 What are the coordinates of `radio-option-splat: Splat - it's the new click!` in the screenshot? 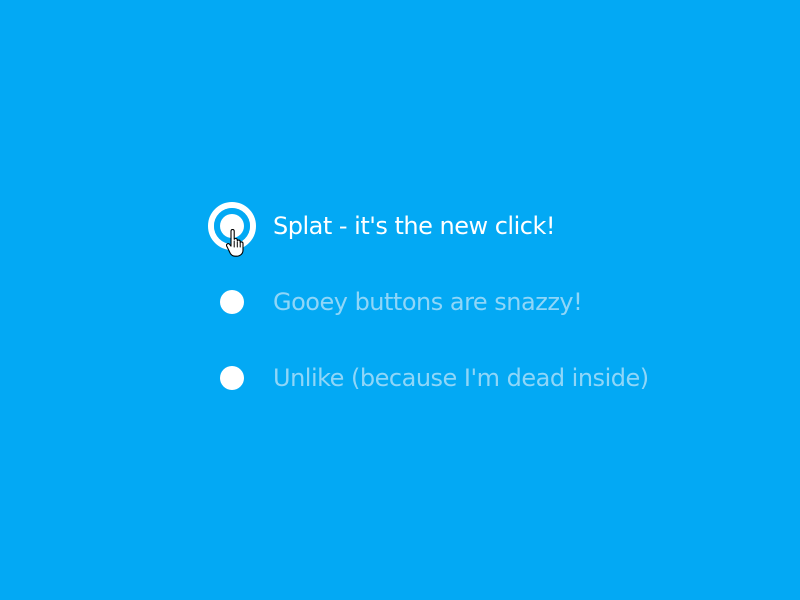 It's located at (468, 226).